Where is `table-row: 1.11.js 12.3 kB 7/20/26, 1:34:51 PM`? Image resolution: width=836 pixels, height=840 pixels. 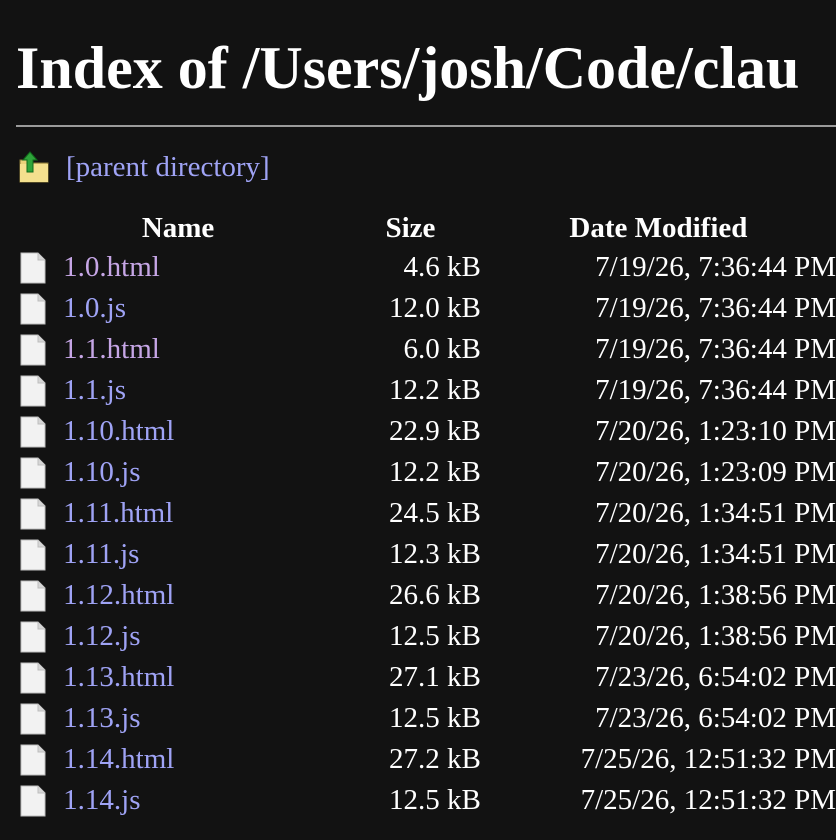 table-row: 1.11.js 12.3 kB 7/20/26, 1:34:51 PM is located at coordinates (426, 554).